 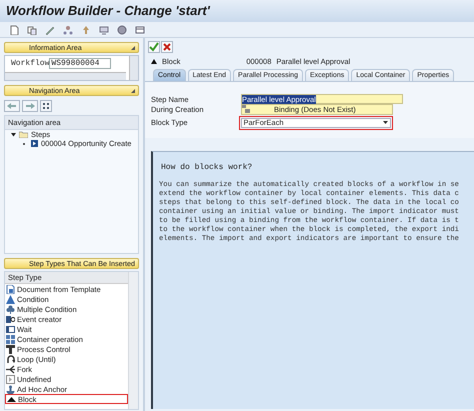 What do you see at coordinates (46, 106) in the screenshot?
I see `grid-icon` at bounding box center [46, 106].